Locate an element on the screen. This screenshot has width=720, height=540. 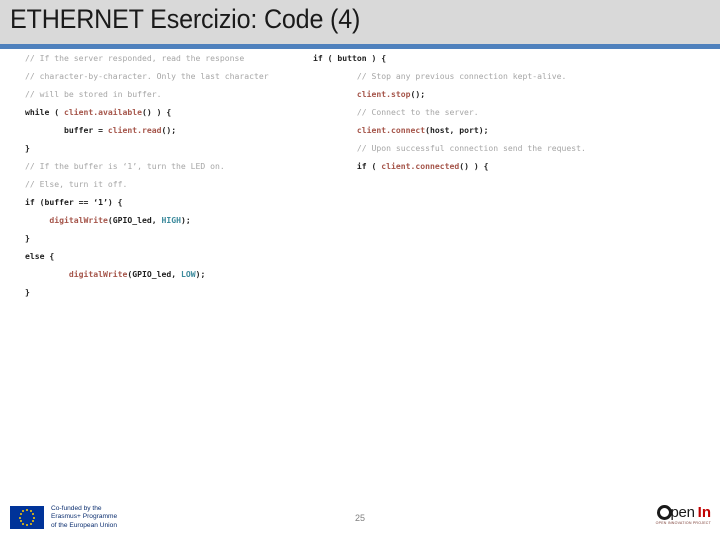
code-token-plain: else { is located at coordinates (40, 256).